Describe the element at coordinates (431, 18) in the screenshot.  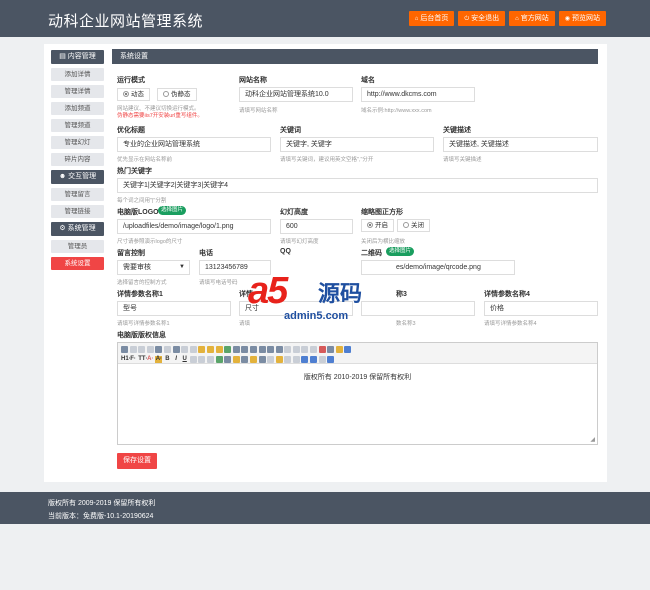
I see `admin-home-button: ⌂ 后台首页` at that location.